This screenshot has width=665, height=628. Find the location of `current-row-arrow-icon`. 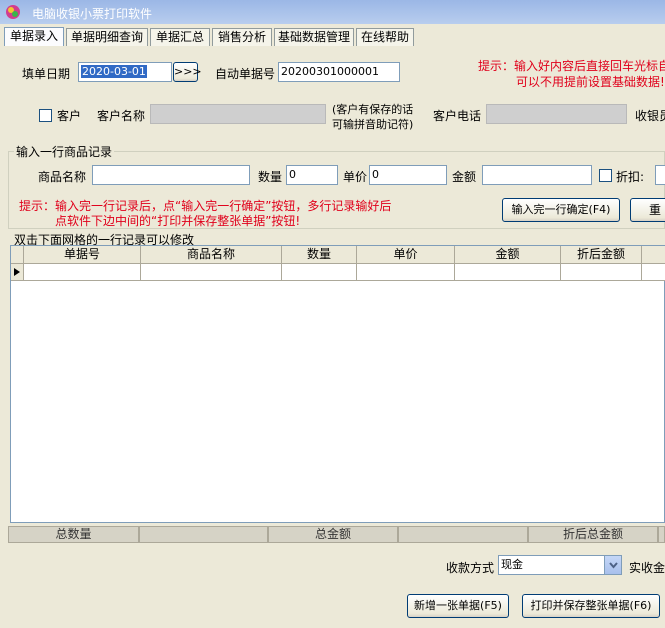

current-row-arrow-icon is located at coordinates (17, 272).